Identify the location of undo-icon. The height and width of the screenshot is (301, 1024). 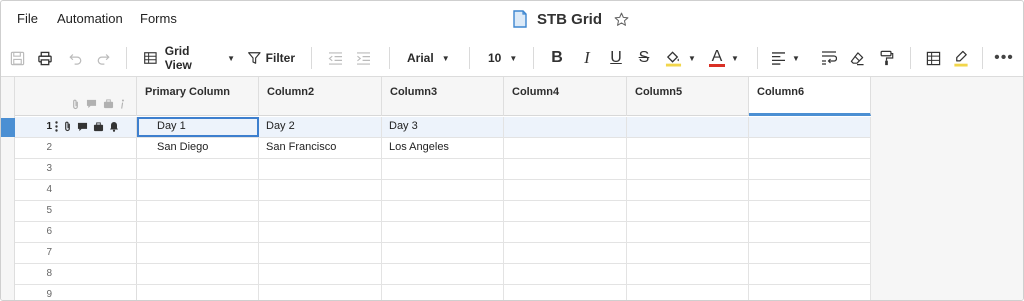
(75, 58).